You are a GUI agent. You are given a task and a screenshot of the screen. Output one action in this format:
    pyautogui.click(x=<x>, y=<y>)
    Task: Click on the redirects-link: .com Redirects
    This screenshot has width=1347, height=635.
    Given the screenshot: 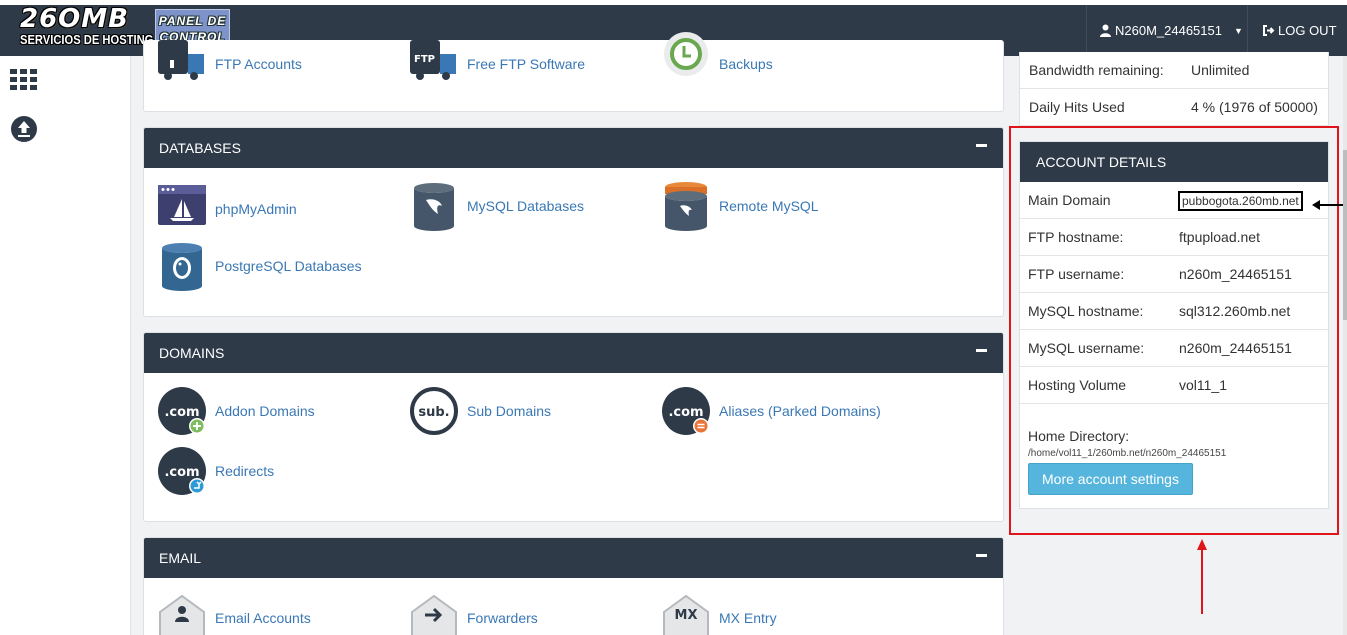 What is the action you would take?
    pyautogui.click(x=216, y=471)
    